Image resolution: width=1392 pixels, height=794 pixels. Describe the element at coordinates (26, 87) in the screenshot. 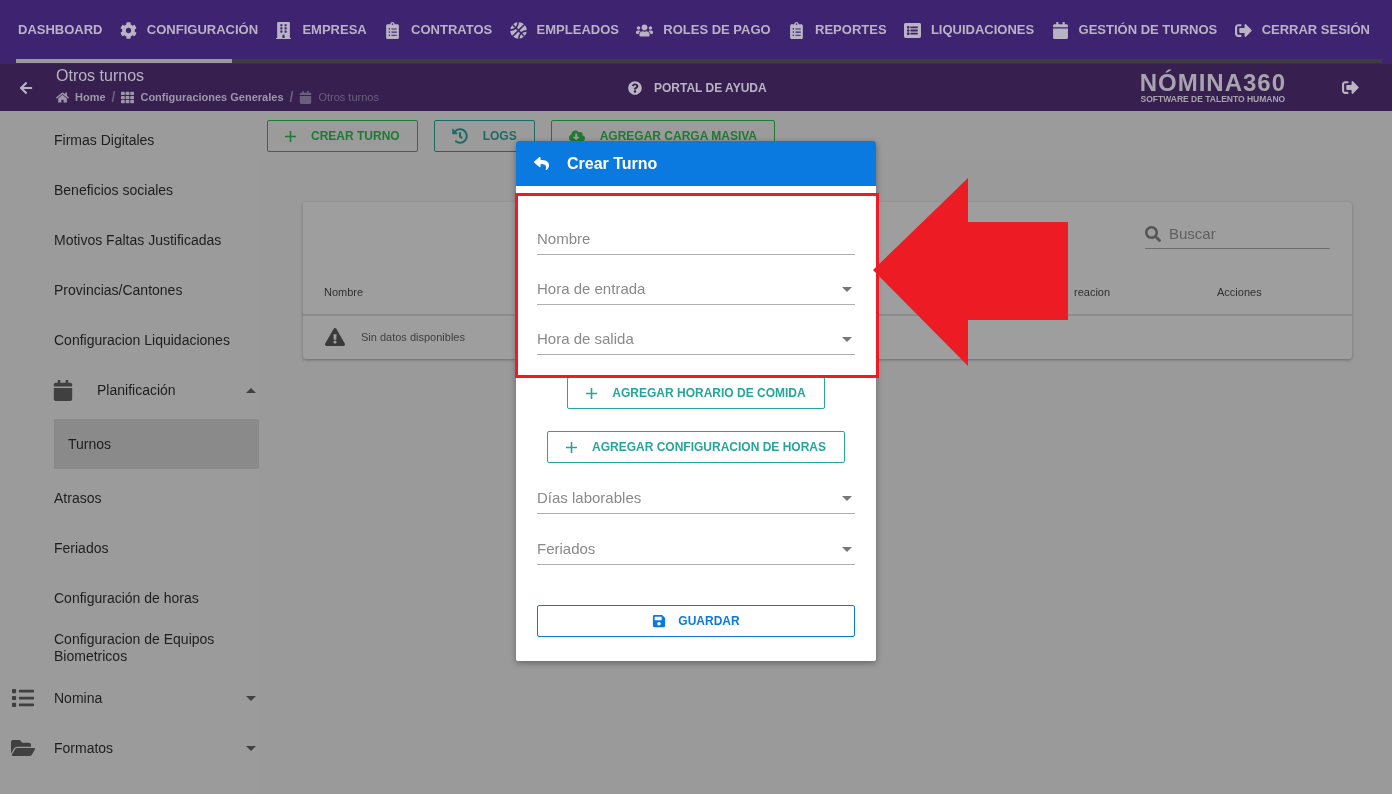

I see `back-icon` at that location.